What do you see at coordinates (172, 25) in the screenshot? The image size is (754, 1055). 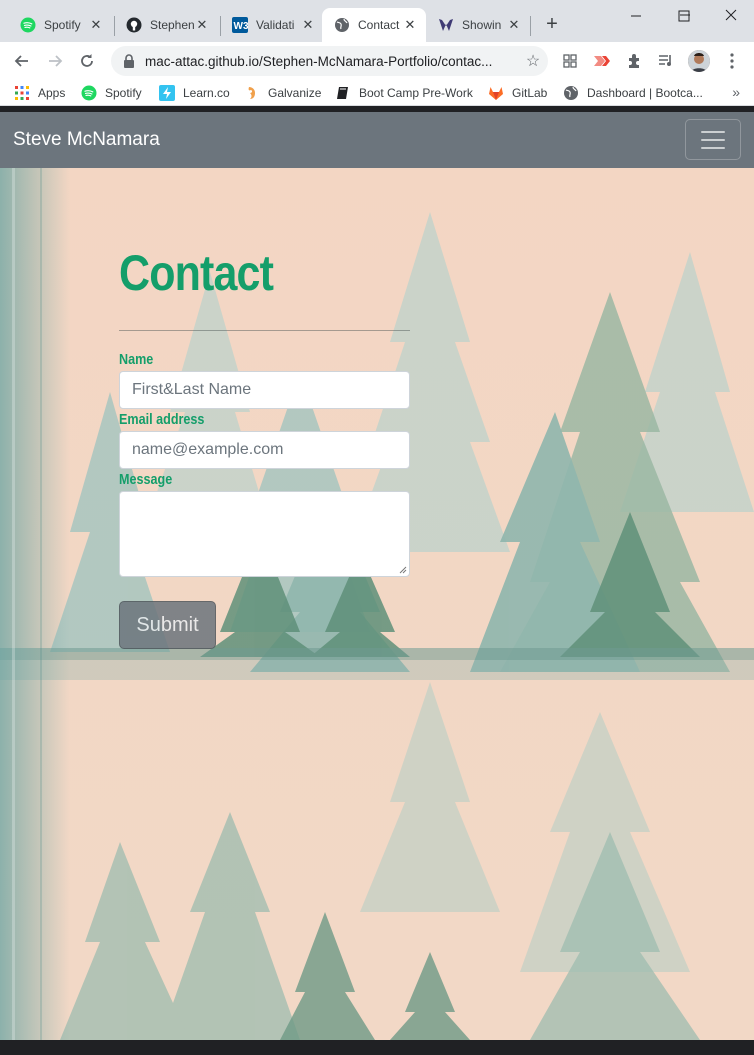 I see `tab-title: Stephen` at bounding box center [172, 25].